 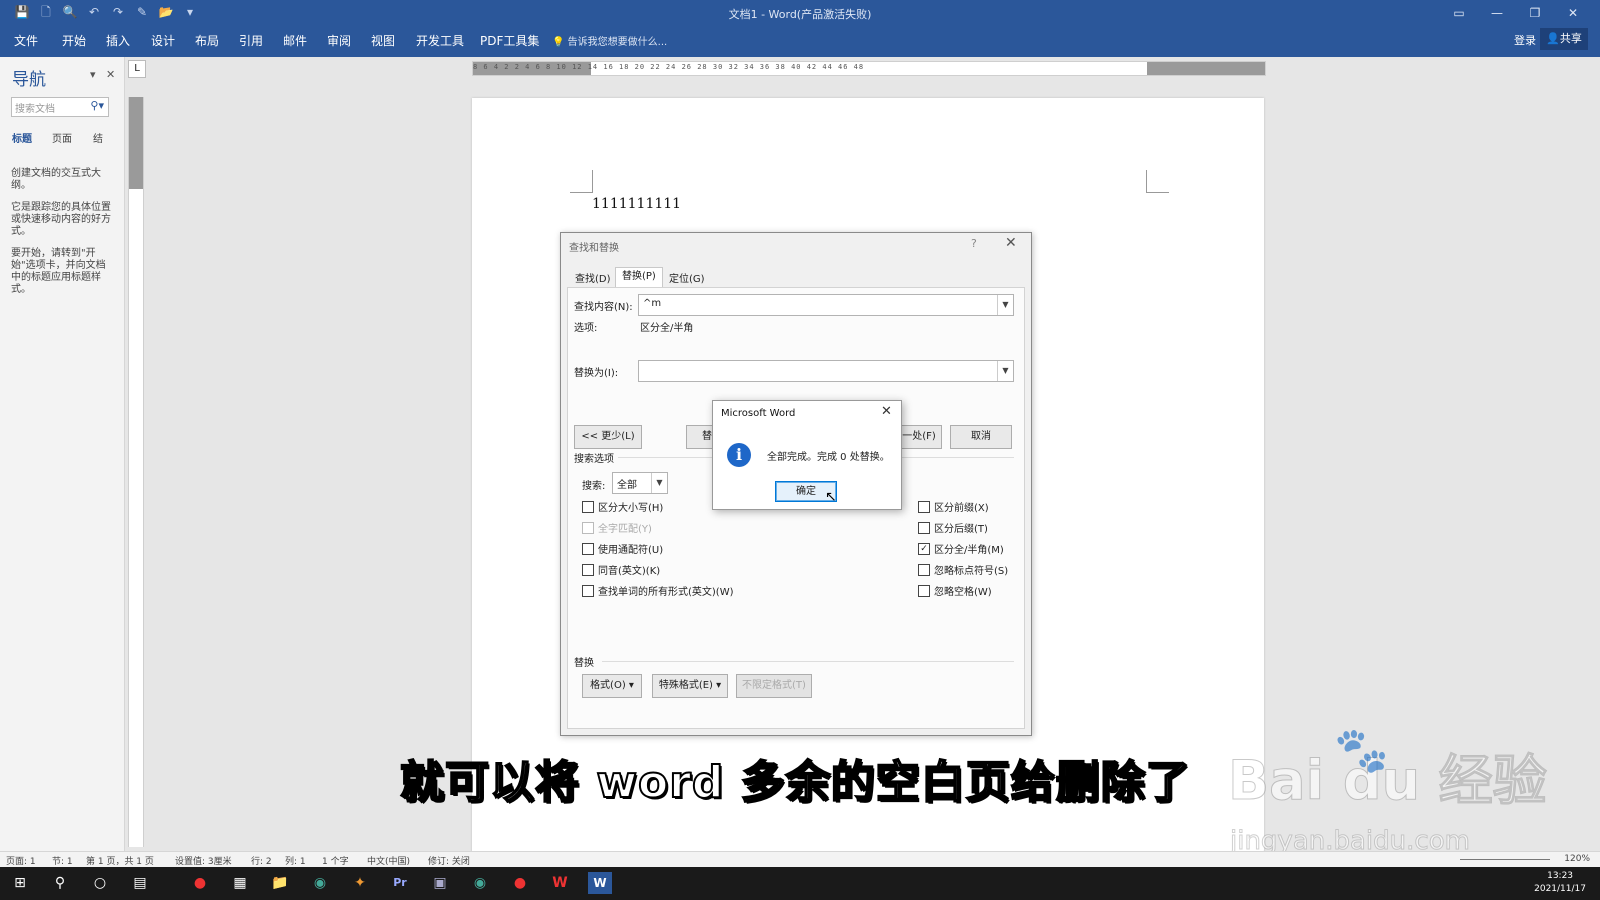 What do you see at coordinates (388, 860) in the screenshot?
I see `status-language: 中文(中国)` at bounding box center [388, 860].